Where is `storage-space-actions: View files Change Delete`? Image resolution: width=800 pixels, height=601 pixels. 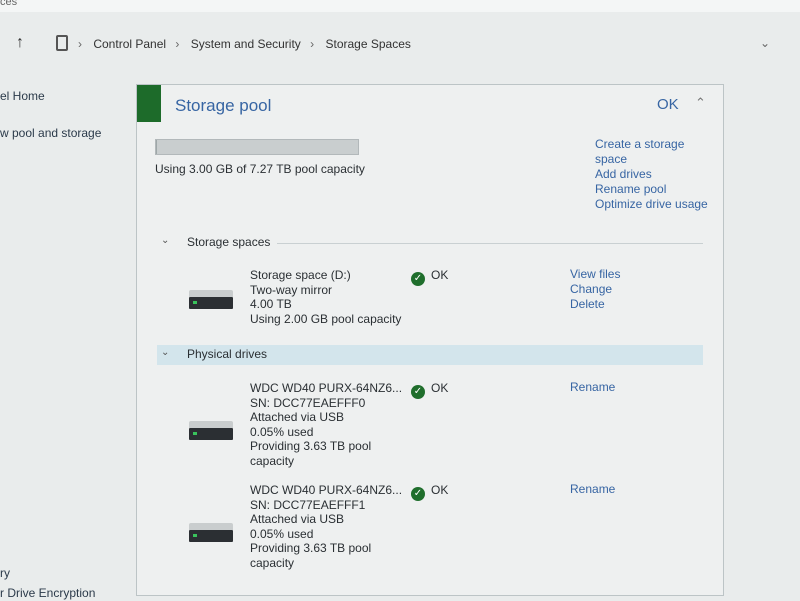 storage-space-actions: View files Change Delete is located at coordinates (595, 289).